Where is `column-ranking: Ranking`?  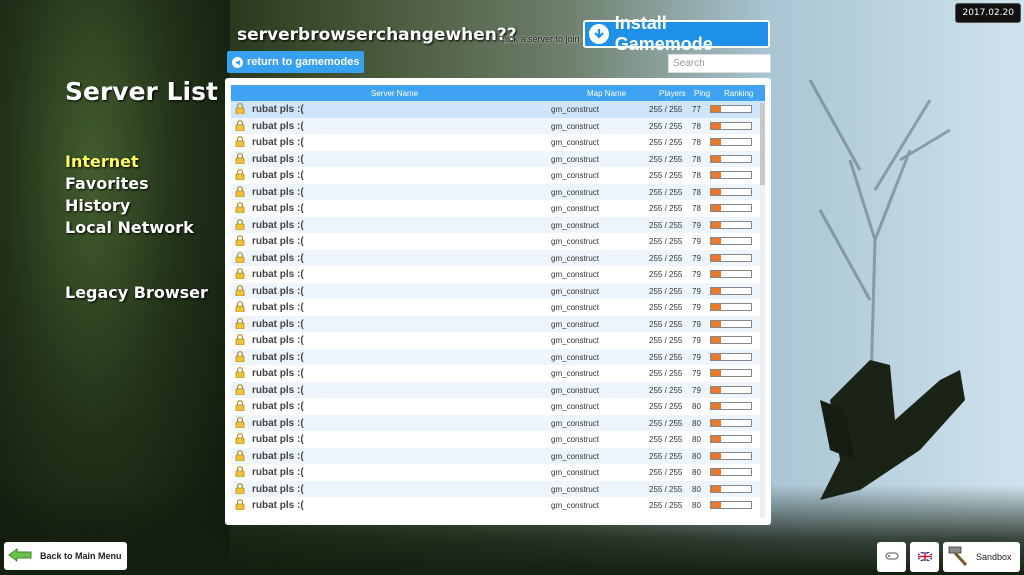
column-ranking: Ranking is located at coordinates (738, 93).